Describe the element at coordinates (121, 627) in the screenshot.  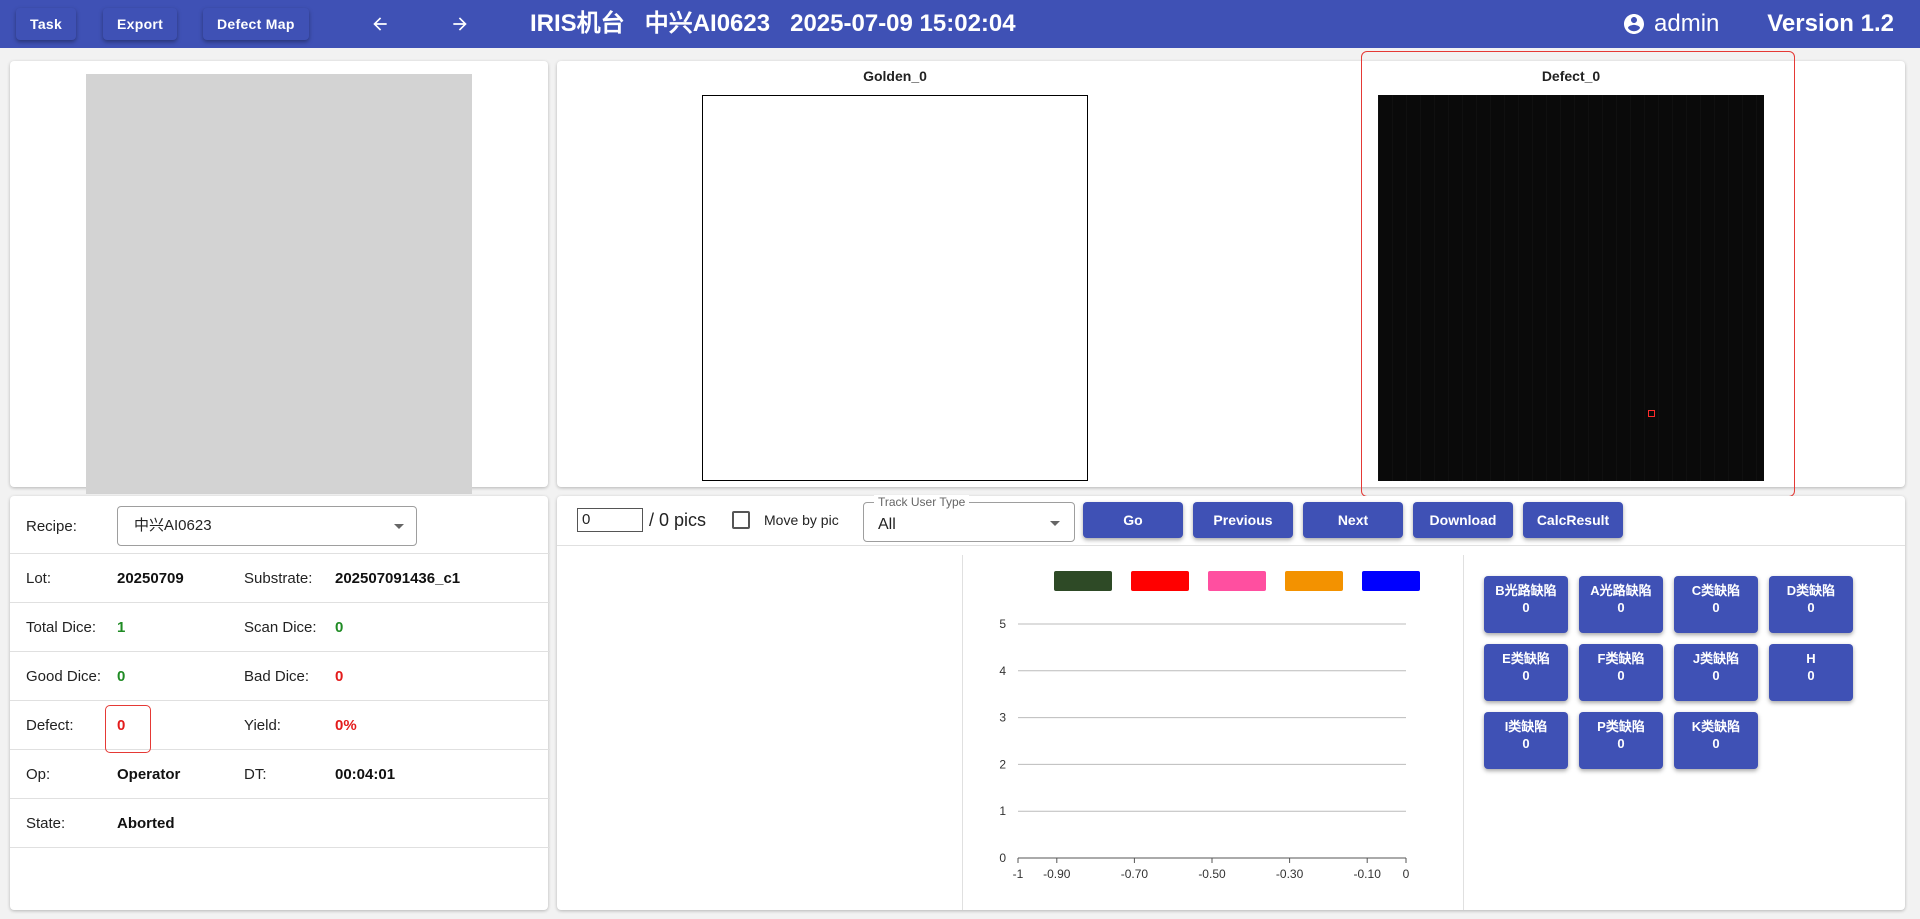
I see `total-dice-value: 1` at that location.